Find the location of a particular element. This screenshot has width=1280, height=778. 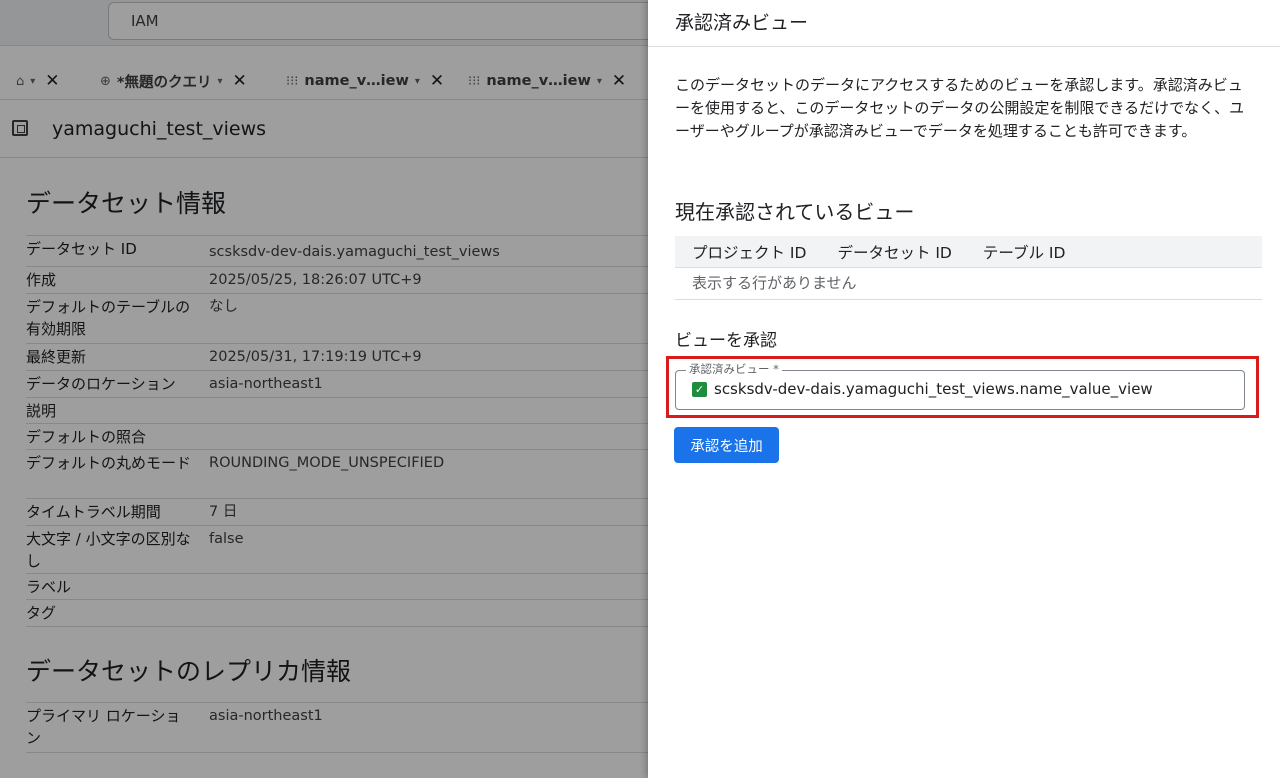

table-header: プロジェクト ID データセット ID テーブル ID is located at coordinates (968, 252).